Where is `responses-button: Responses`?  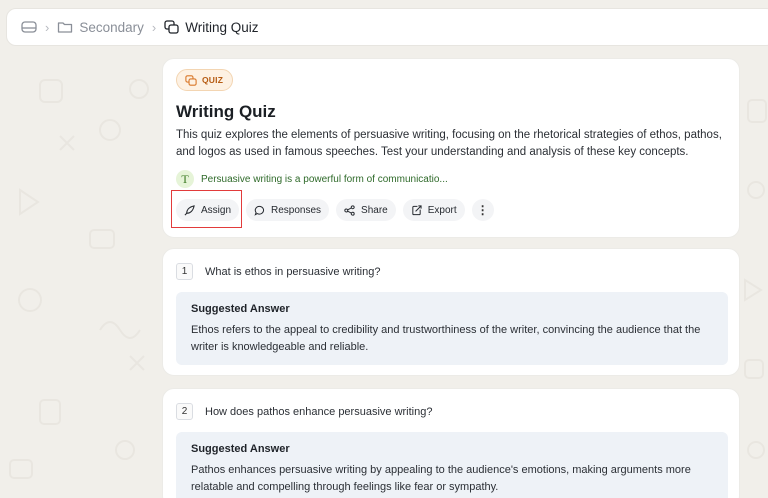 responses-button: Responses is located at coordinates (288, 210).